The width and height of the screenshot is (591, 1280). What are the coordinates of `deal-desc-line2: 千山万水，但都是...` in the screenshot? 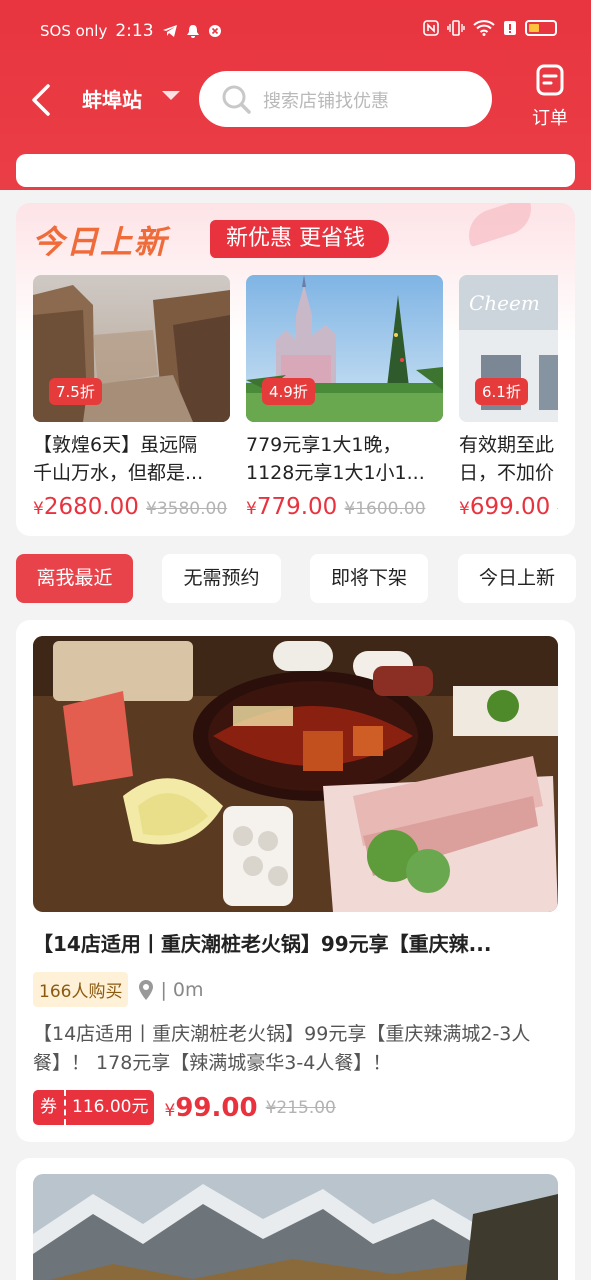 It's located at (118, 473).